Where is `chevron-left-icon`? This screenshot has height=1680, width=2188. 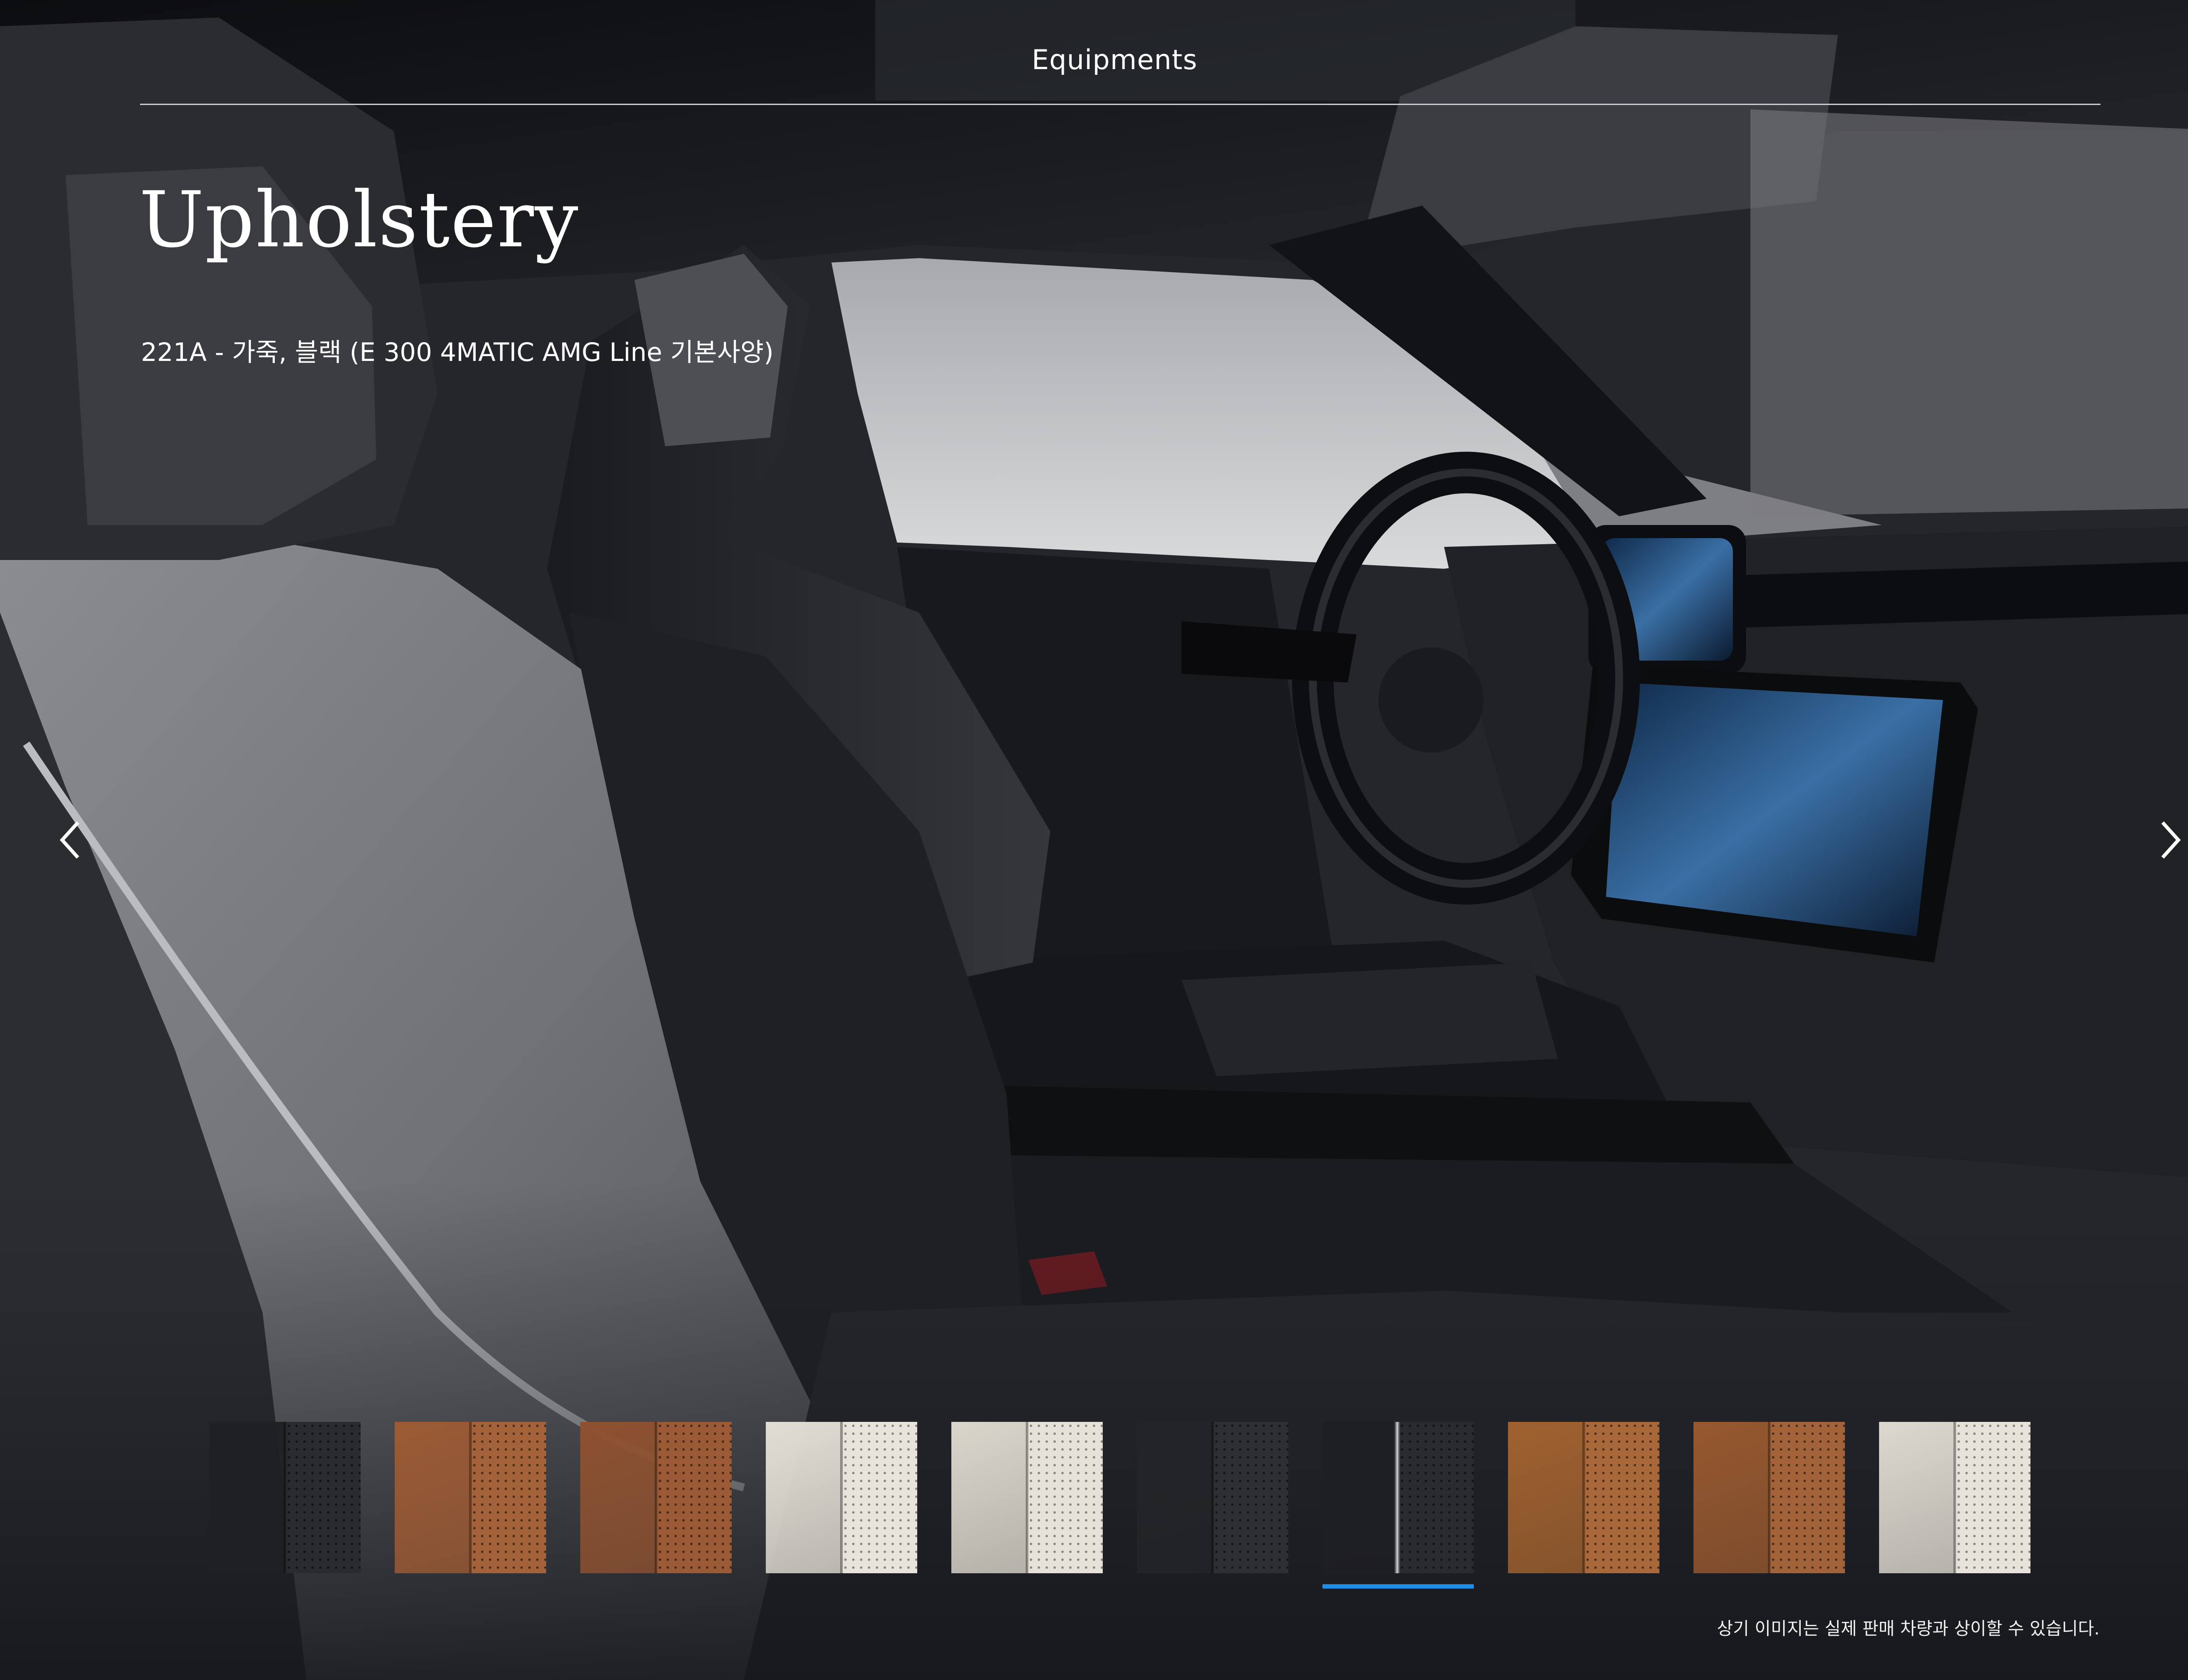 chevron-left-icon is located at coordinates (70, 840).